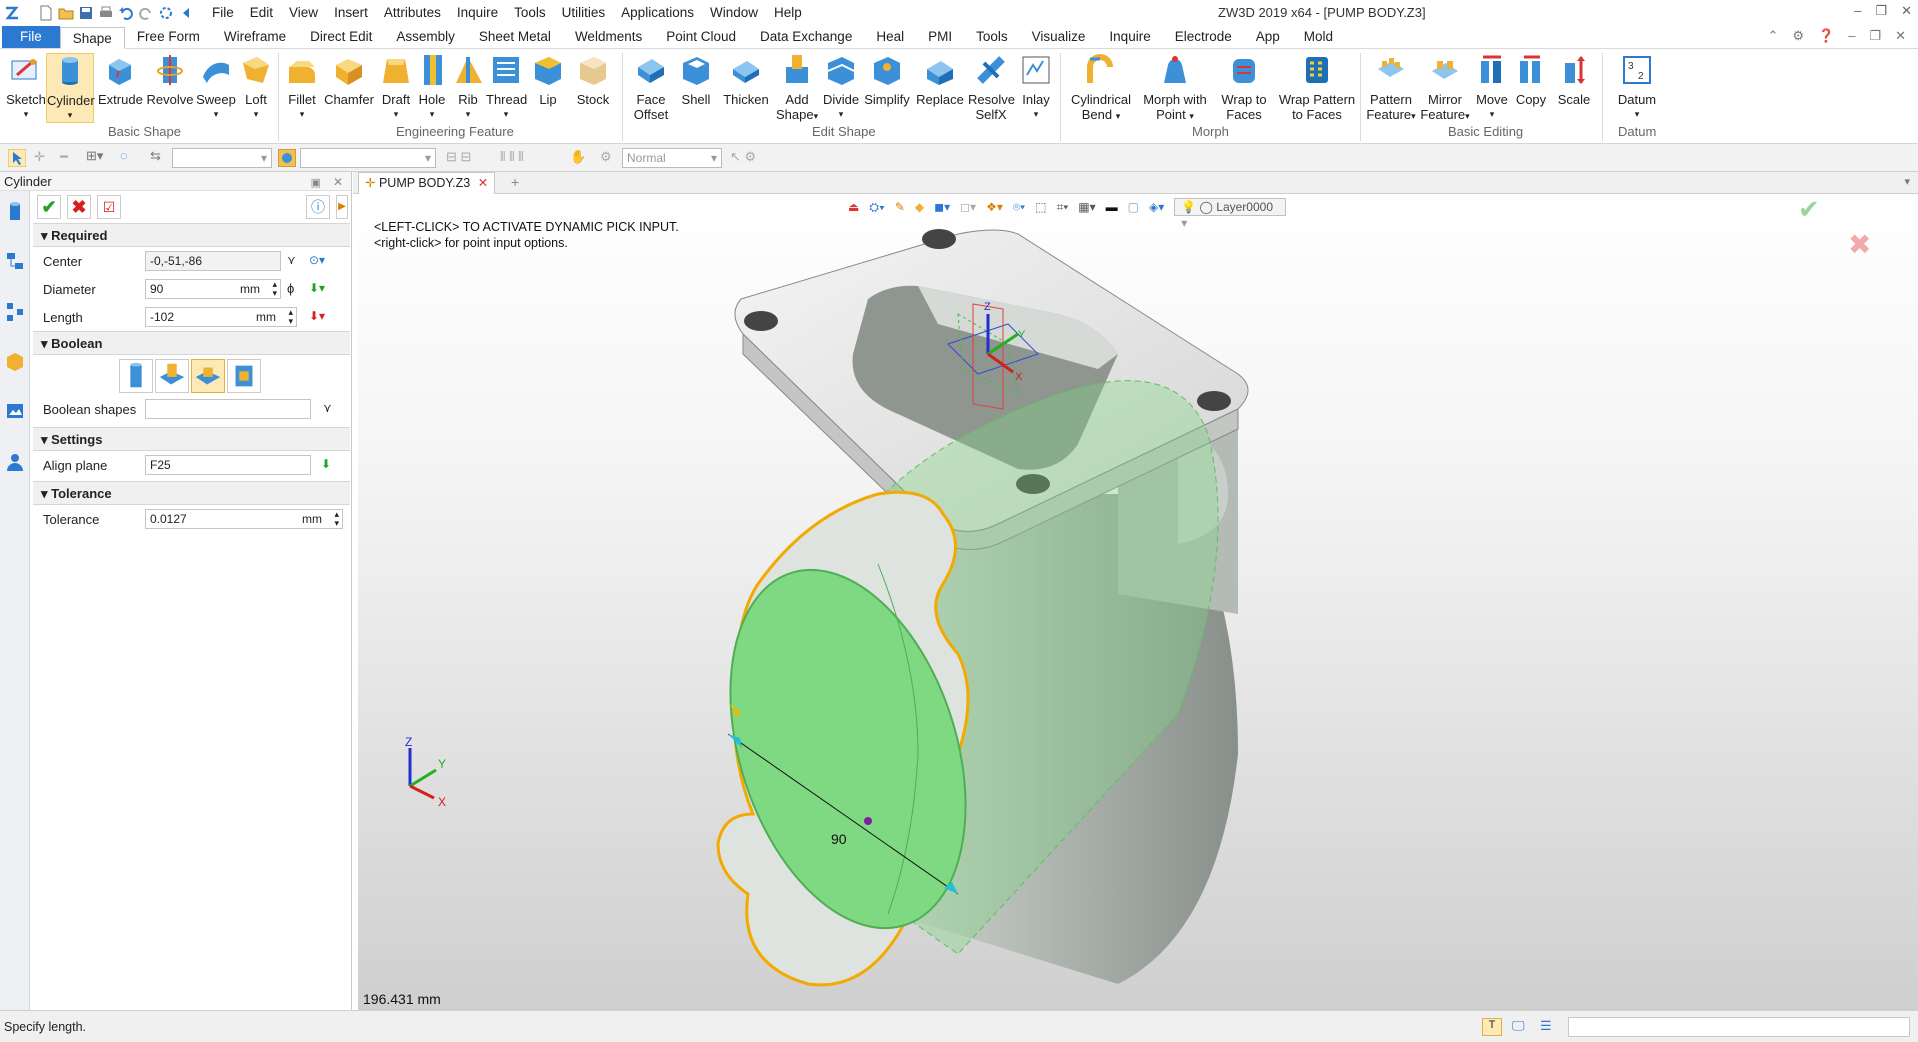  I want to click on menu-insert: Insert, so click(351, 12).